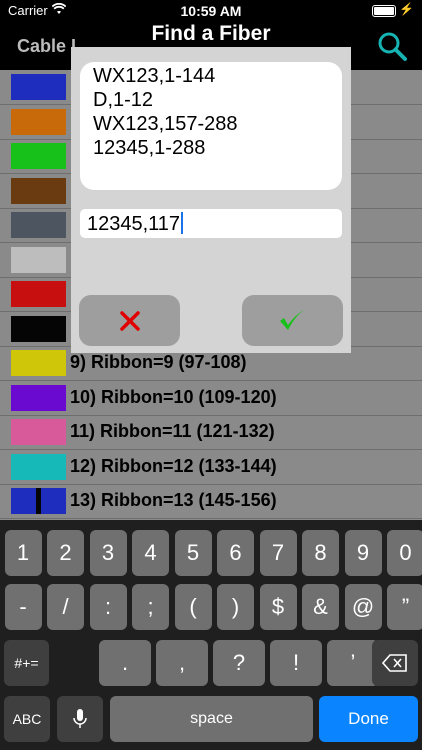 The image size is (422, 750). Describe the element at coordinates (125, 663) in the screenshot. I see `key-punctuation: .` at that location.